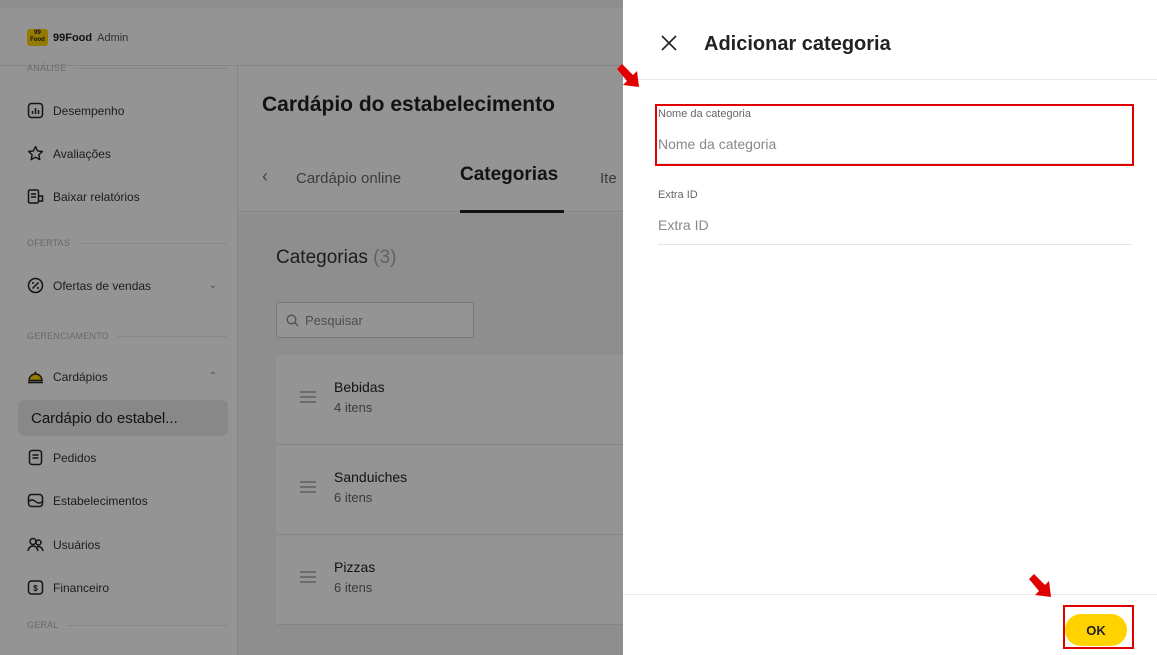  Describe the element at coordinates (894, 135) in the screenshot. I see `highlight-box-name-field` at that location.